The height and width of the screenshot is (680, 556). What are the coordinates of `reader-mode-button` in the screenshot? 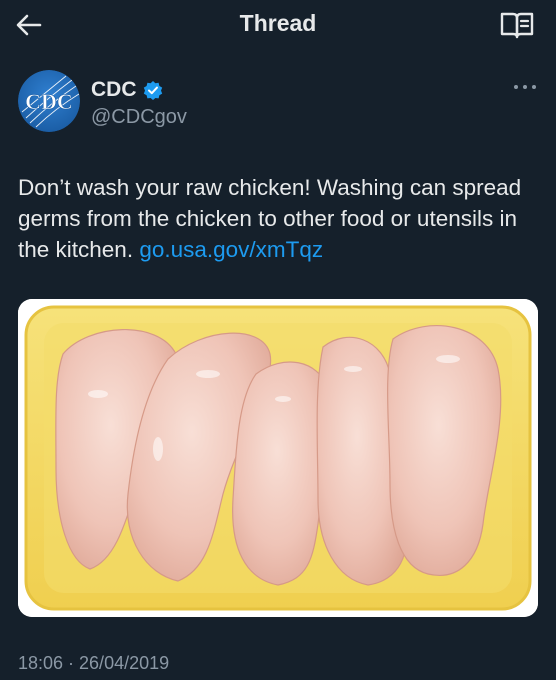 It's located at (517, 25).